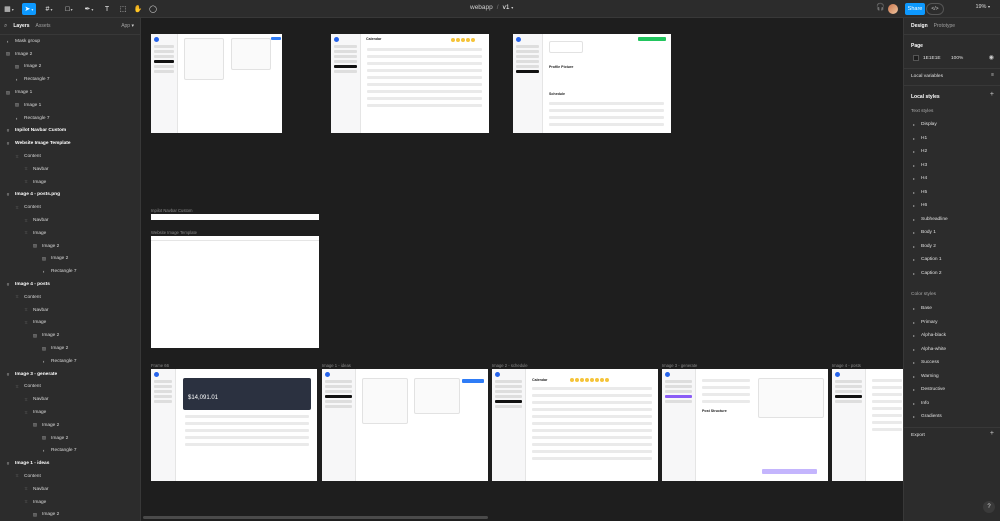 The width and height of the screenshot is (1000, 521). Describe the element at coordinates (932, 58) in the screenshot. I see `page-color-value: 1E1E1E` at that location.